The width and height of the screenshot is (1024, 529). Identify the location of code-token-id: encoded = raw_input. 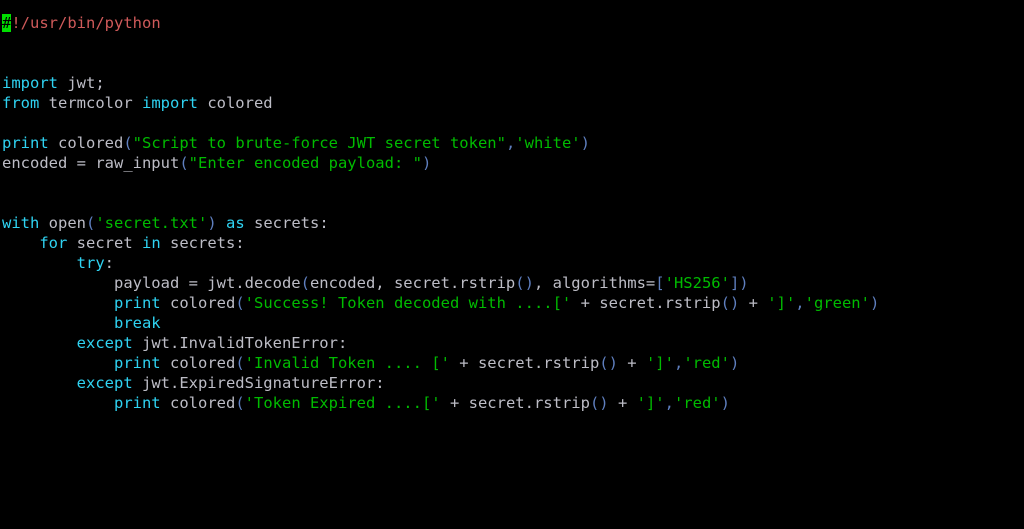
(91, 163).